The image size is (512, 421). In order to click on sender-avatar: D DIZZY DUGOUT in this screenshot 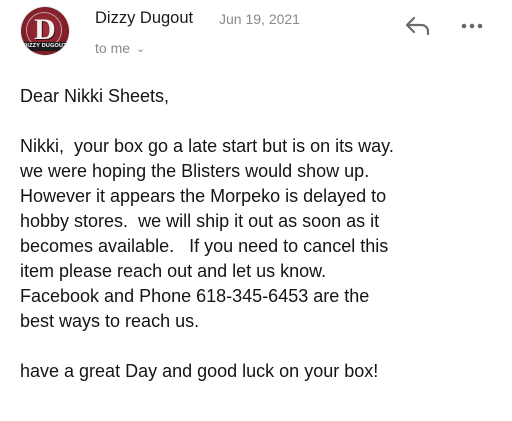, I will do `click(45, 31)`.